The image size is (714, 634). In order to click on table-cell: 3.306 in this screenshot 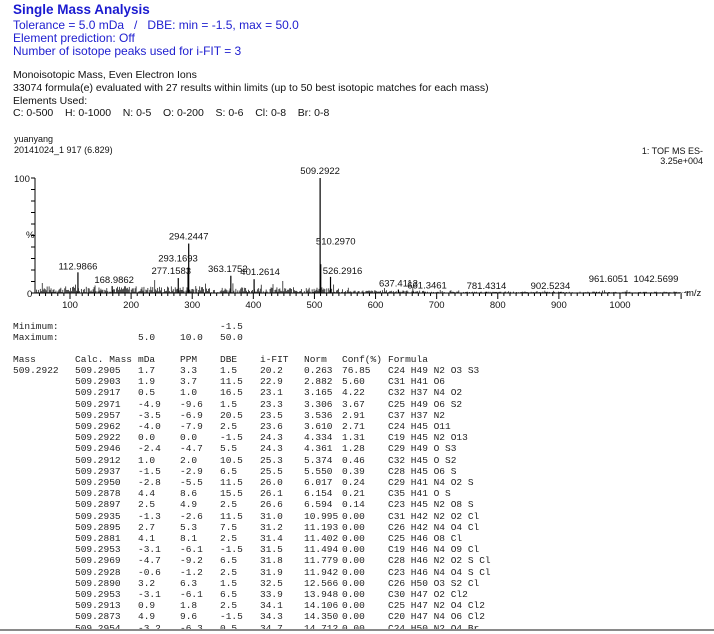, I will do `click(318, 404)`.